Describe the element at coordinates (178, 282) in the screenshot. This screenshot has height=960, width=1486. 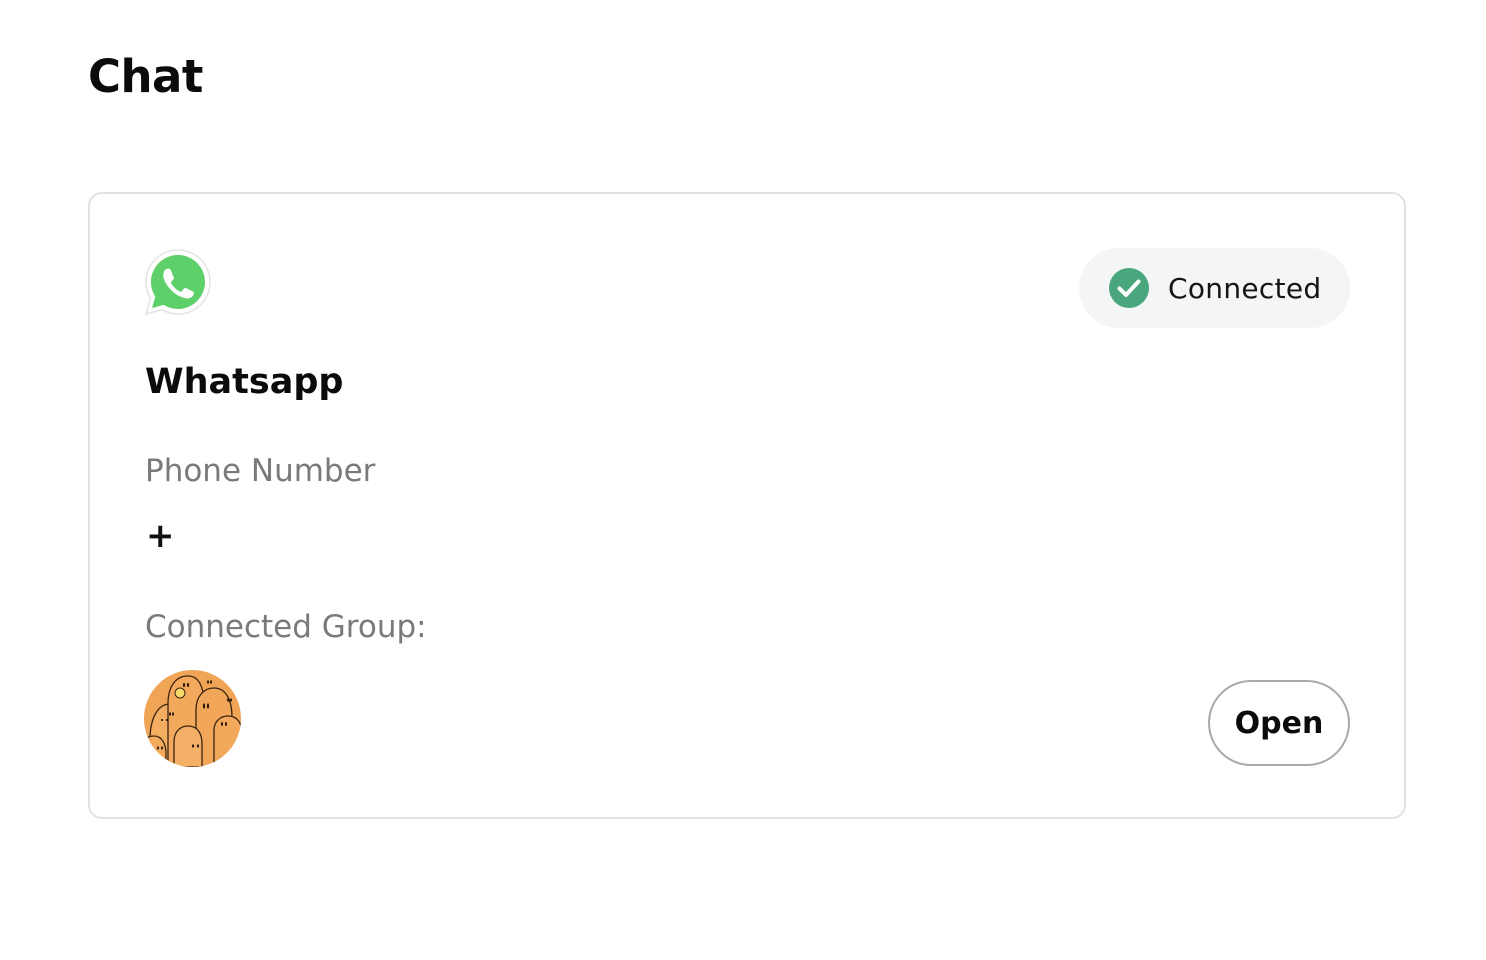
I see `whatsapp-icon` at that location.